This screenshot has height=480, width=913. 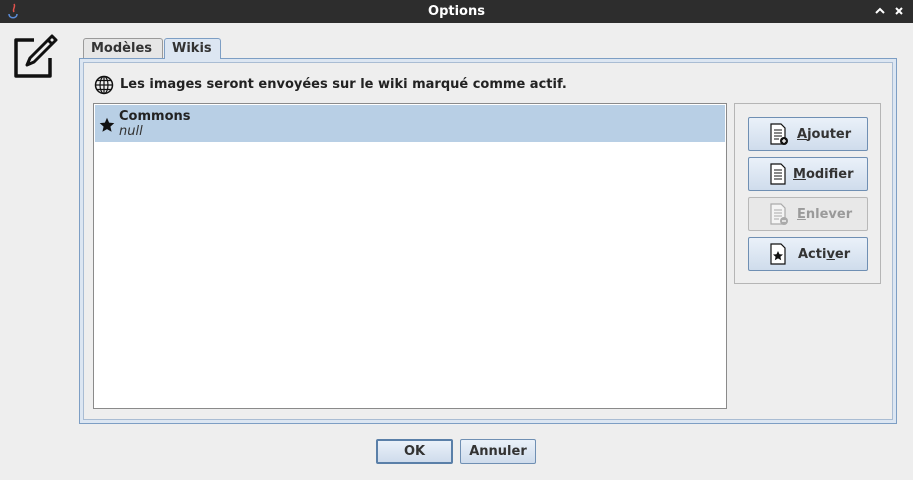 I want to click on close-button, so click(x=899, y=11).